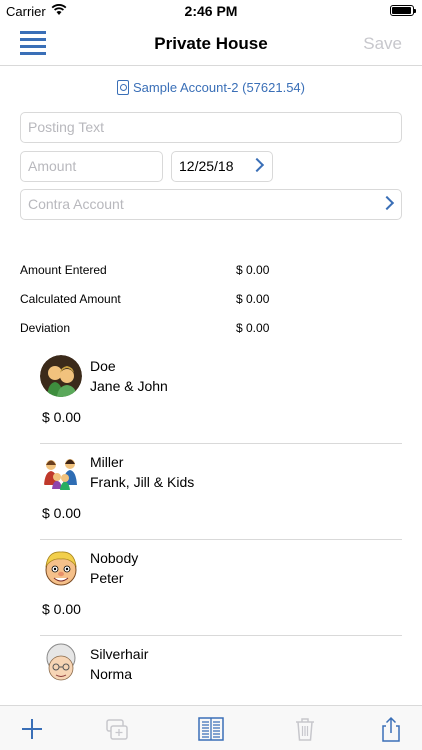 The image size is (422, 750). What do you see at coordinates (111, 674) in the screenshot?
I see `person-first-name: Norma` at bounding box center [111, 674].